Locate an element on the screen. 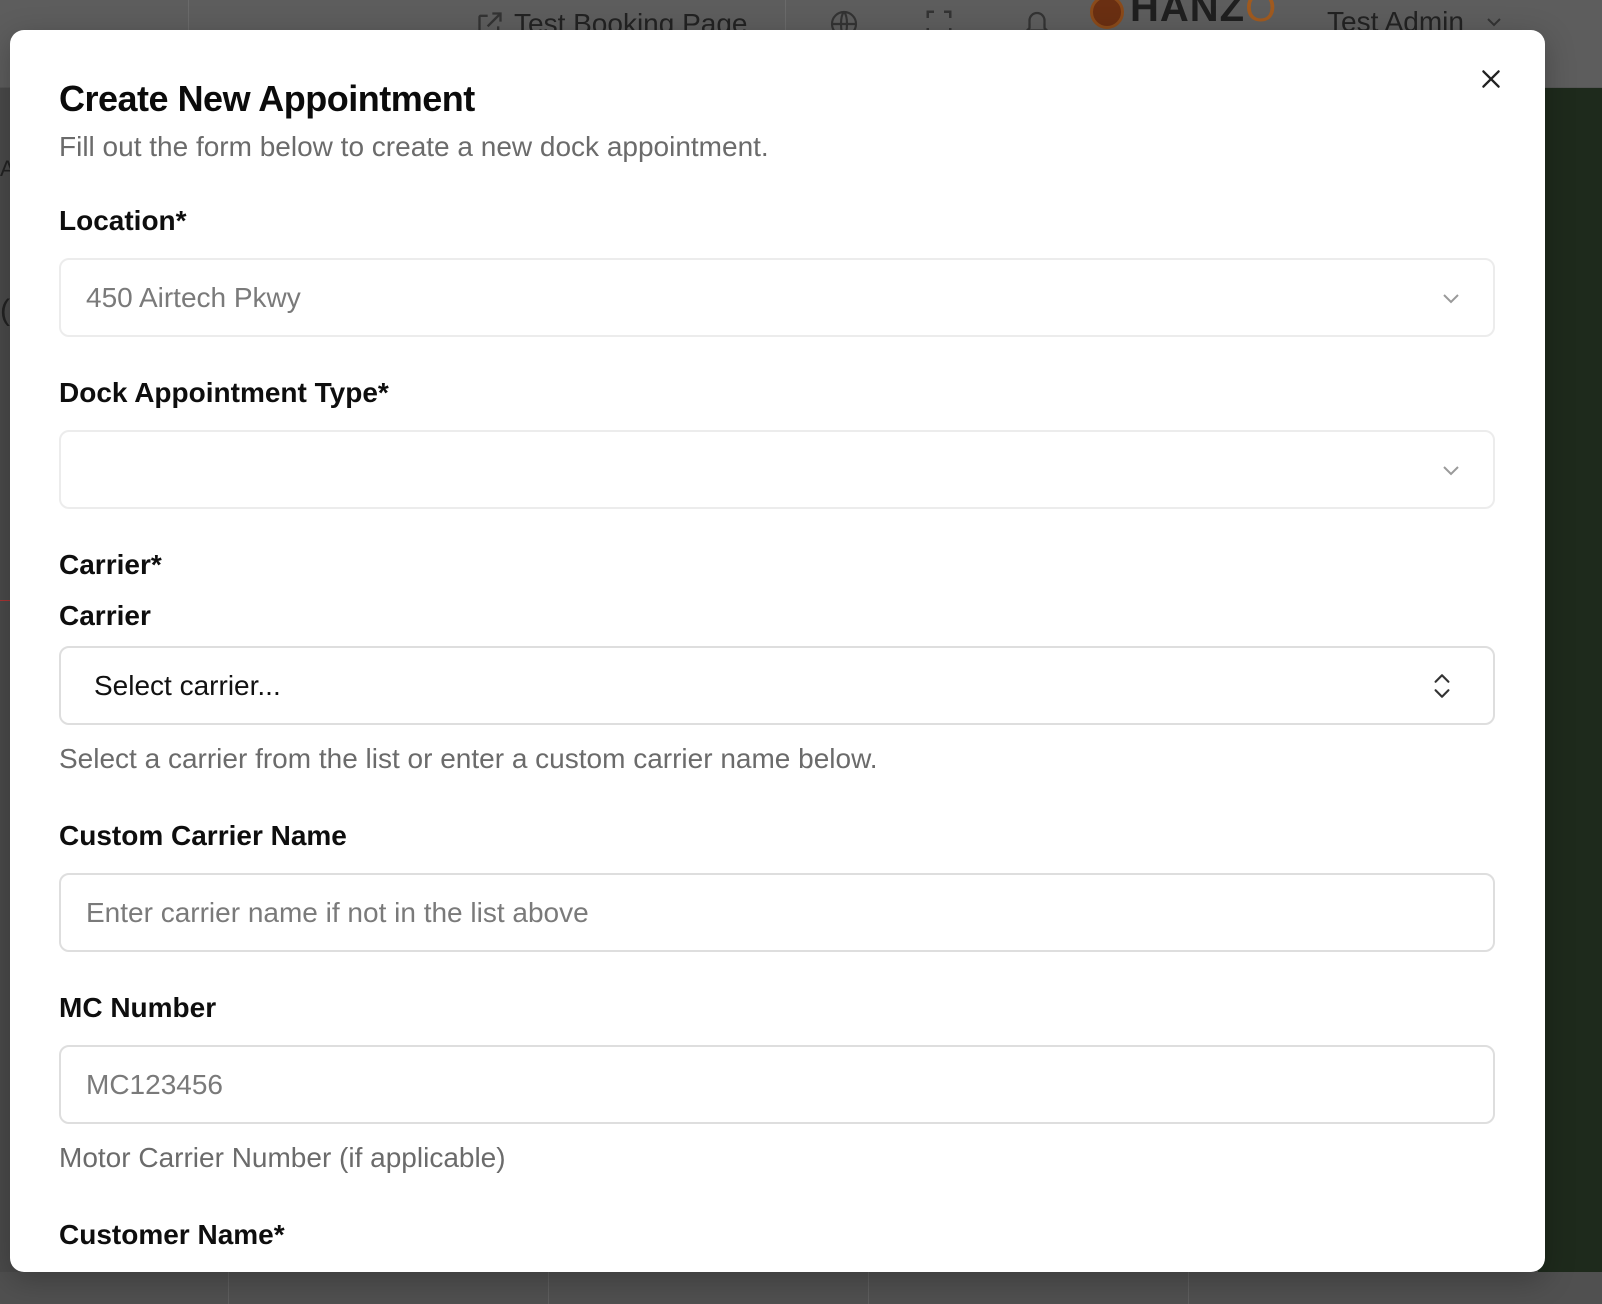 This screenshot has height=1304, width=1602. mc-number-label: MC Number is located at coordinates (138, 1007).